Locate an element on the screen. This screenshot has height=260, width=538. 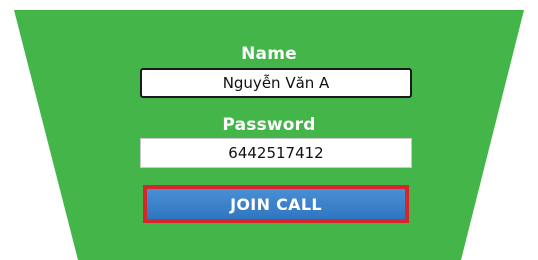
password-input is located at coordinates (276, 153).